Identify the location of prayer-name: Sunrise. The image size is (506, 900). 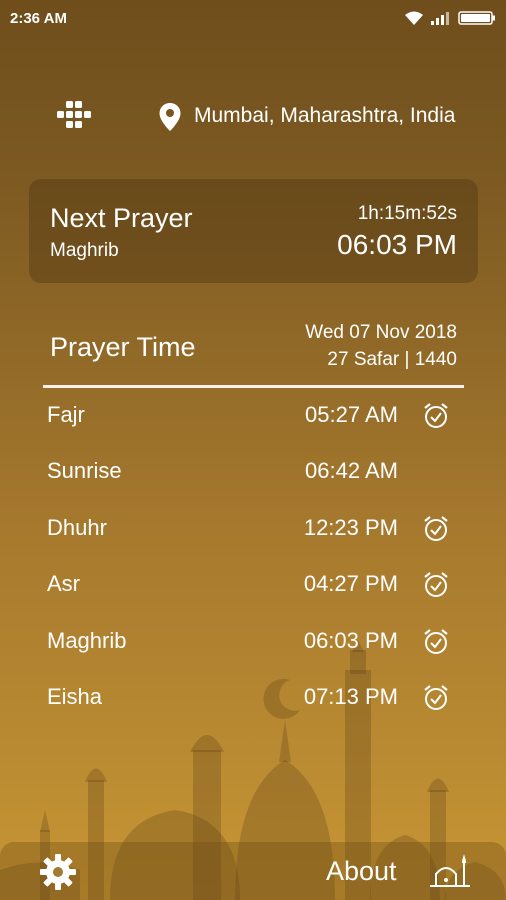
(84, 471).